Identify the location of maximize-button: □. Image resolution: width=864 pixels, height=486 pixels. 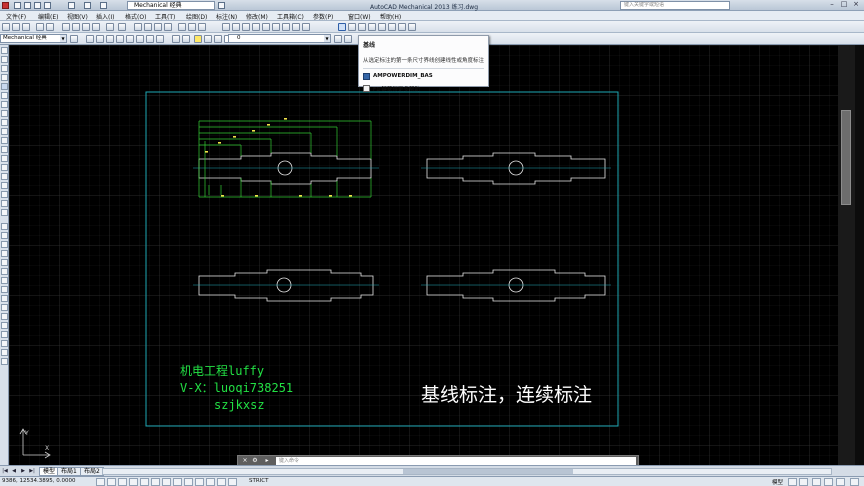
(844, 5).